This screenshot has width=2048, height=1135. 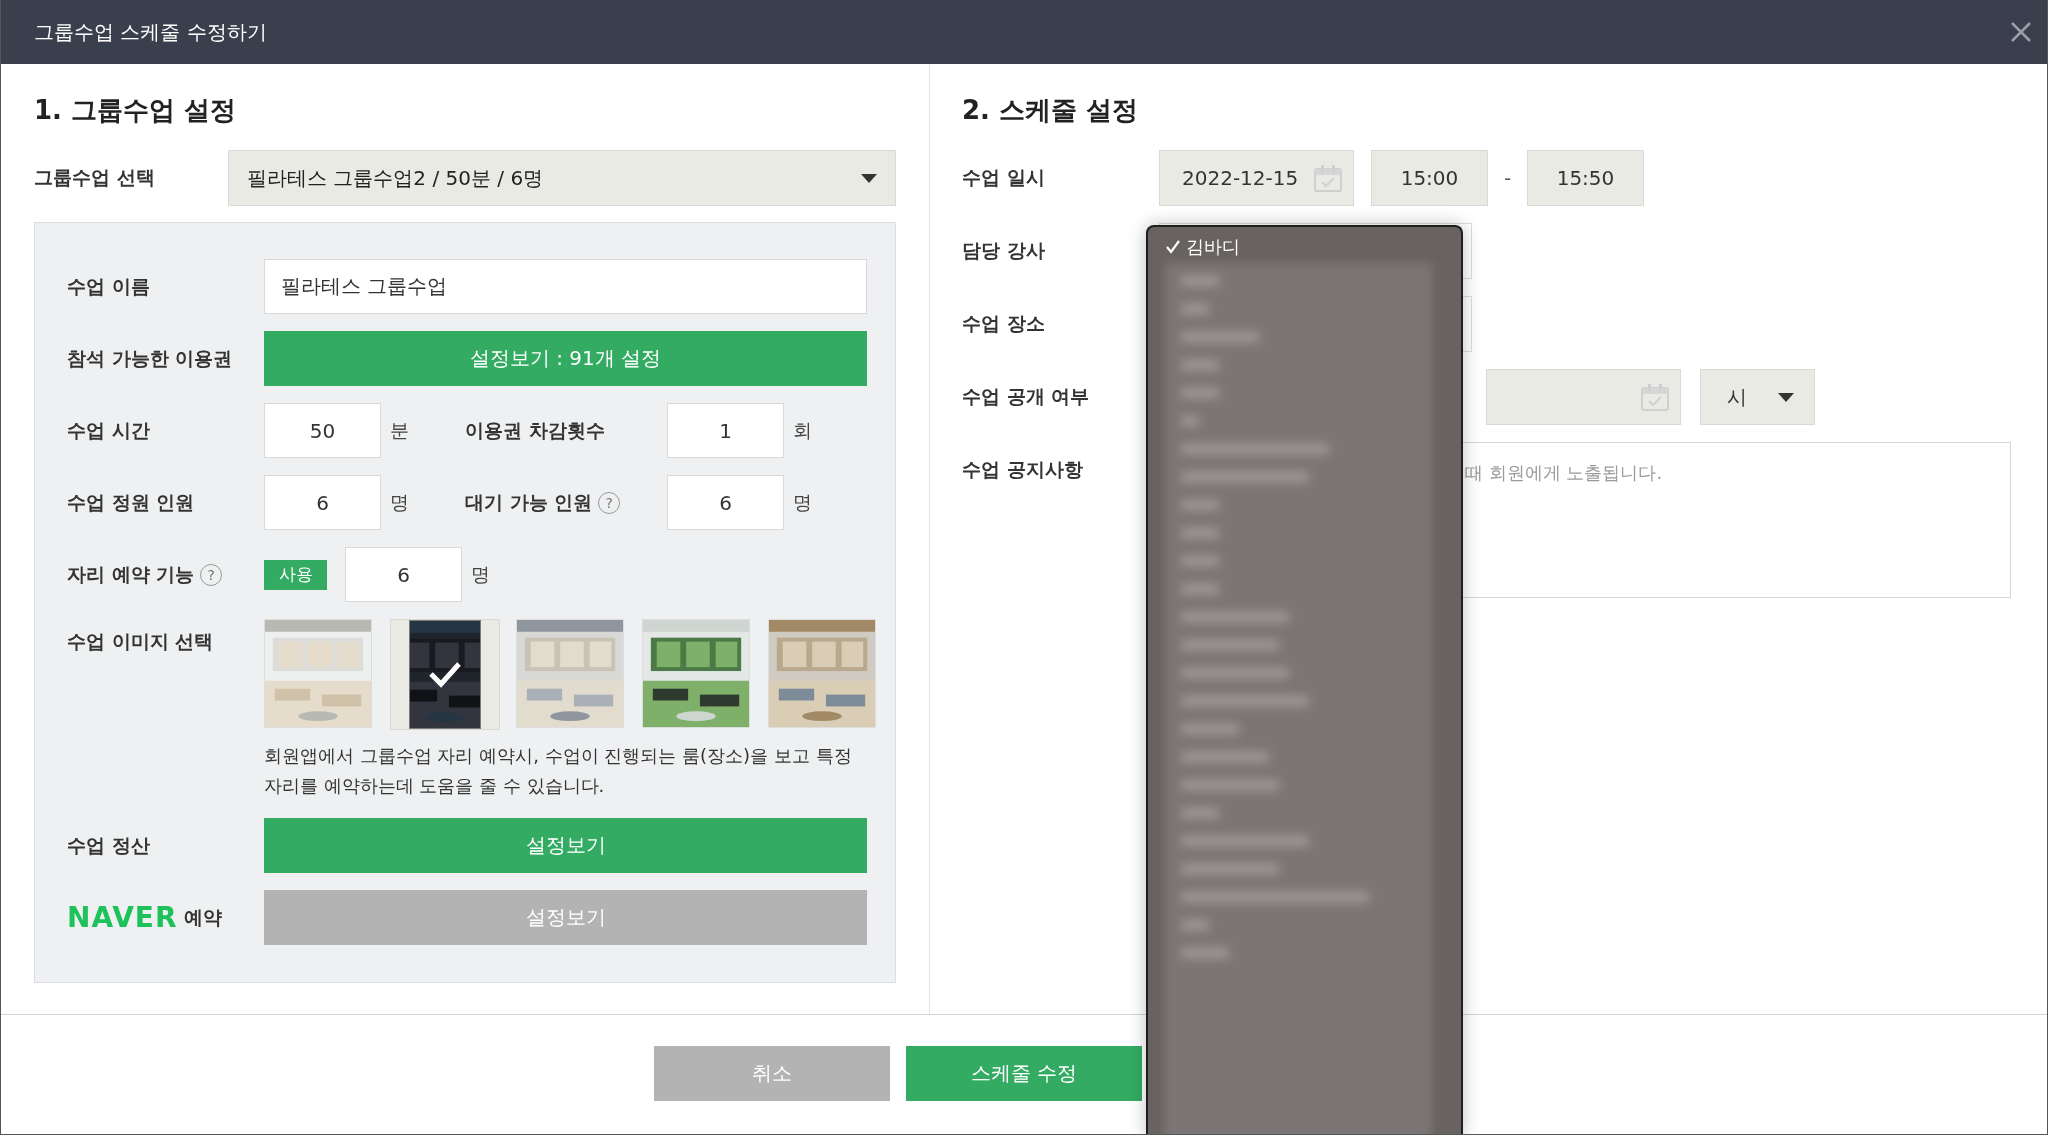 I want to click on class-select: 필라테스 그룹수업2 / 50분 / 6명, so click(x=562, y=178).